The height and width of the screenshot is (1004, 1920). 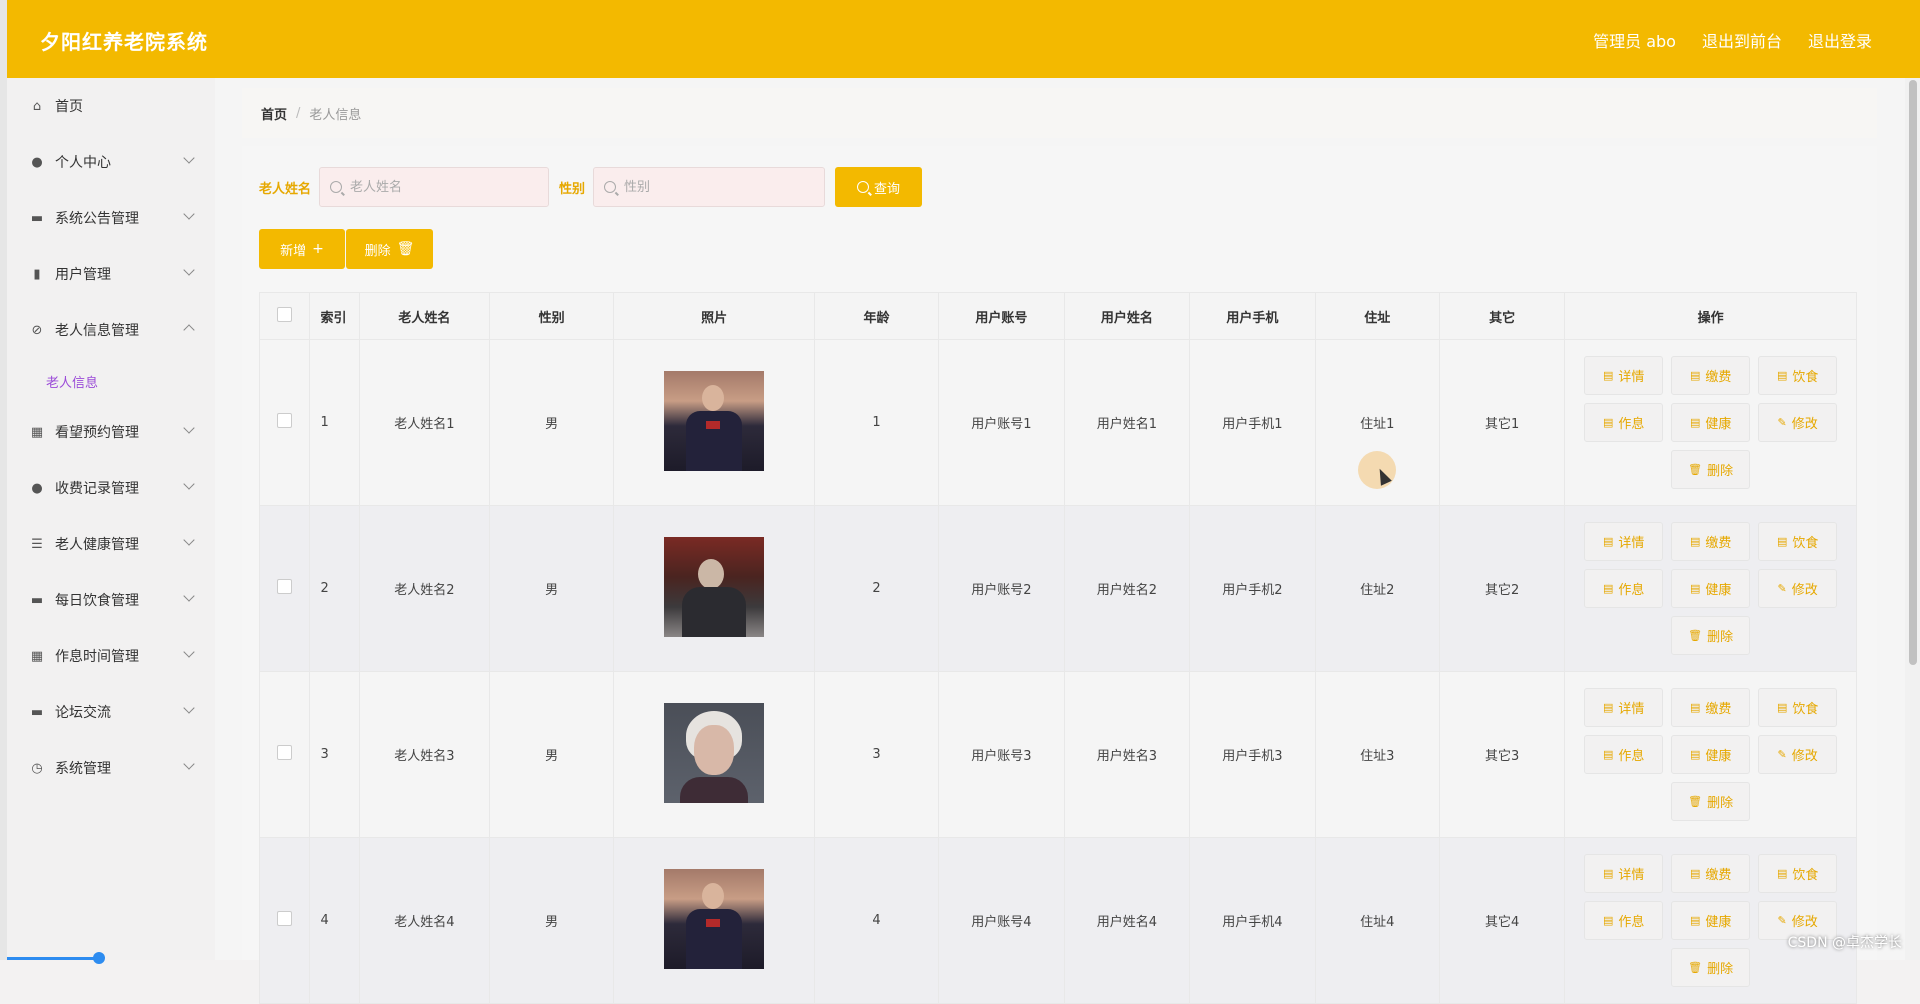 What do you see at coordinates (111, 330) in the screenshot?
I see `sidebar-item-4: ⊘ 老人信息管理` at bounding box center [111, 330].